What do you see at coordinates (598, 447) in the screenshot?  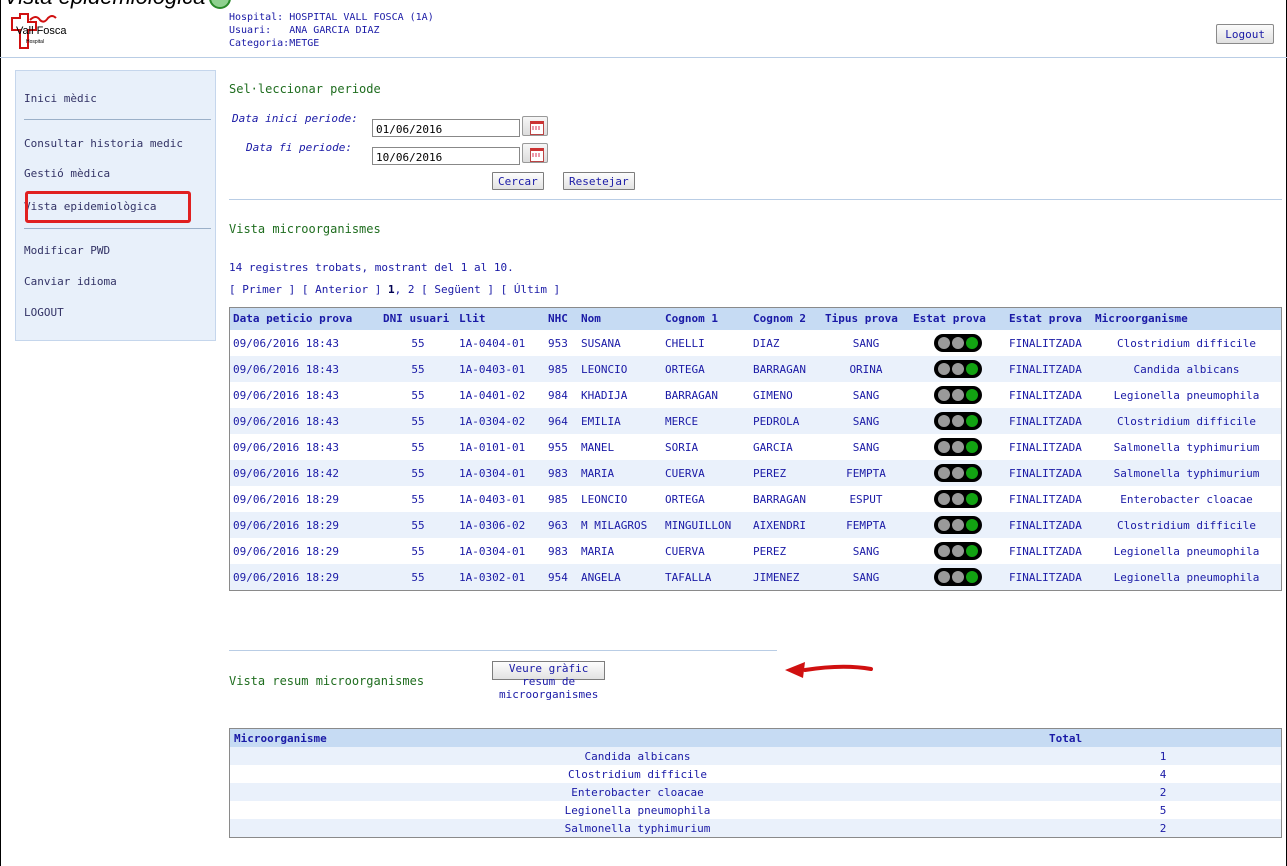 I see `cell-name: MANEL` at bounding box center [598, 447].